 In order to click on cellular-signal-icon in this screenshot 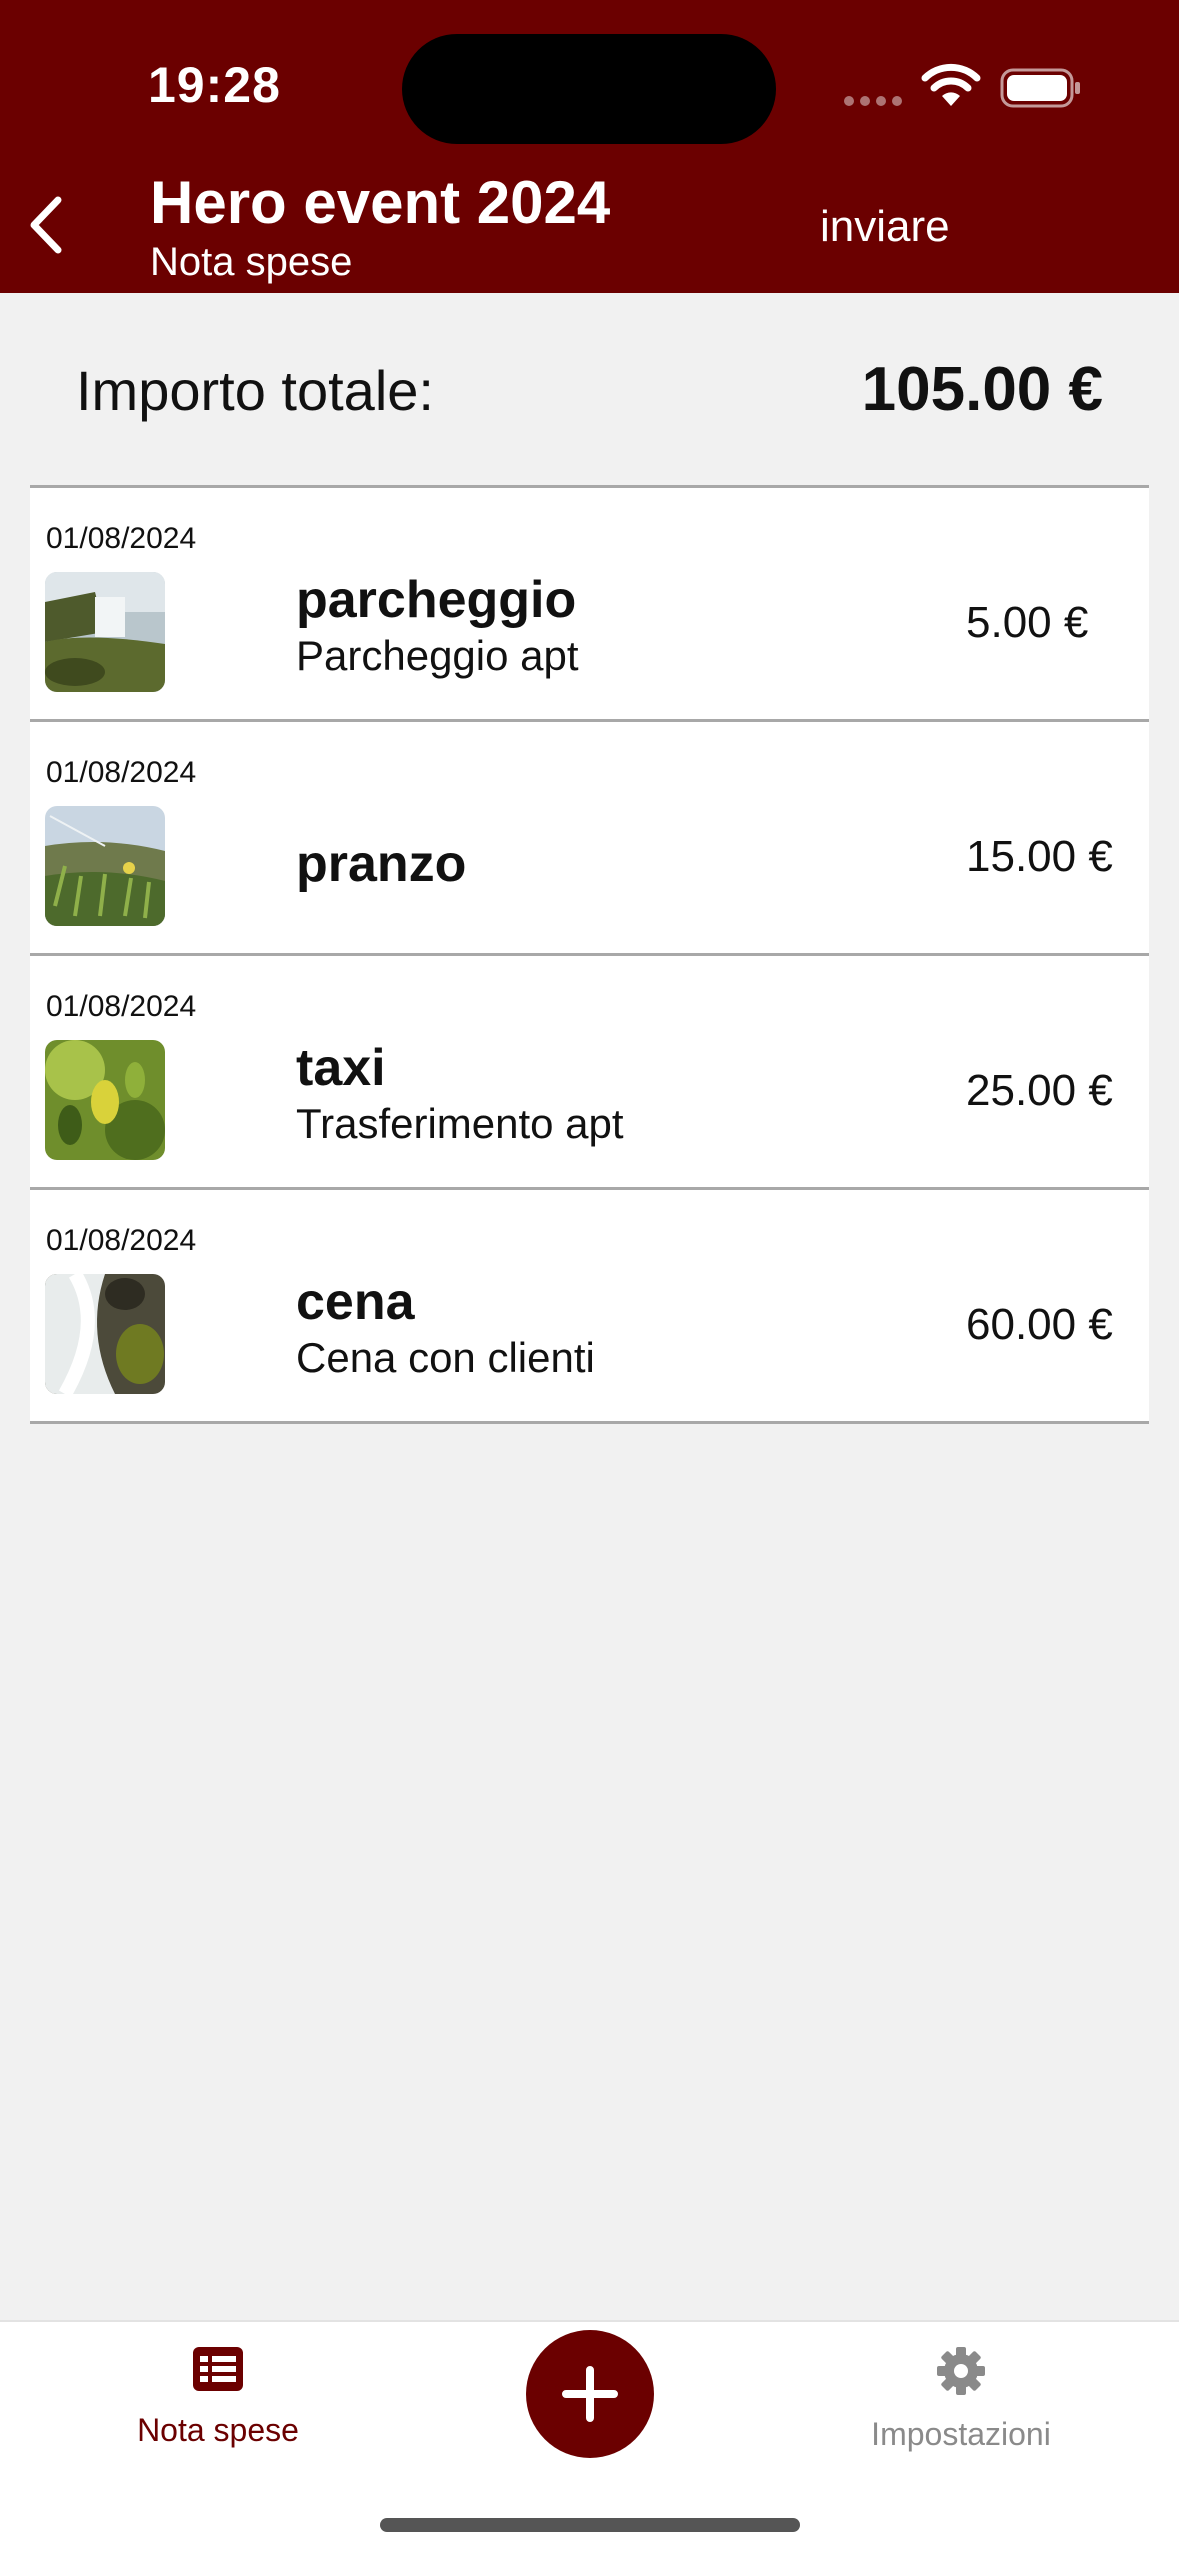, I will do `click(873, 101)`.